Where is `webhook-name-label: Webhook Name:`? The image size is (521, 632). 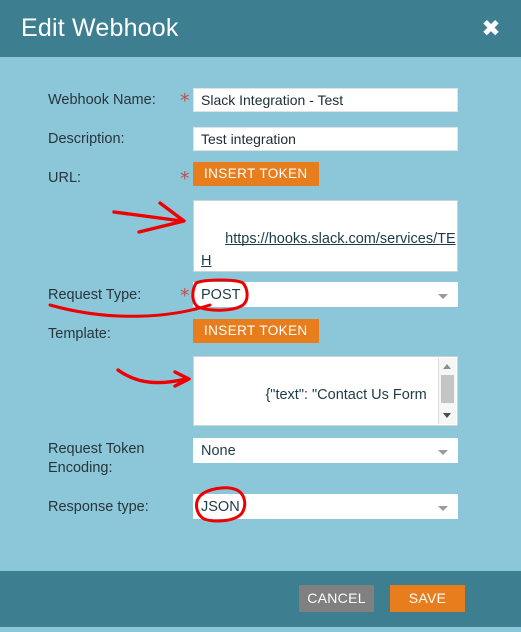 webhook-name-label: Webhook Name: is located at coordinates (102, 100).